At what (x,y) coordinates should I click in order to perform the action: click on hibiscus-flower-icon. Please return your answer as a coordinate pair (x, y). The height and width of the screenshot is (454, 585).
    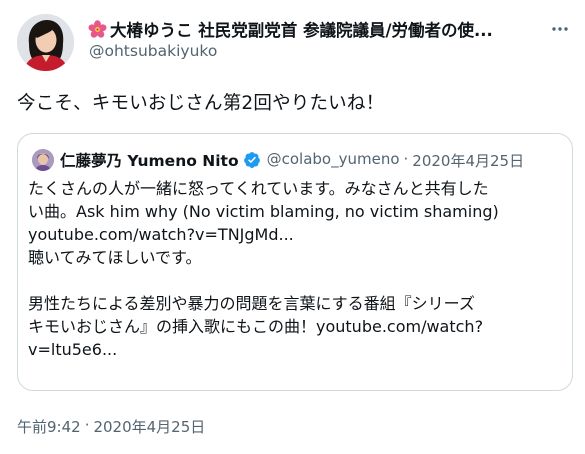
    Looking at the image, I should click on (97, 28).